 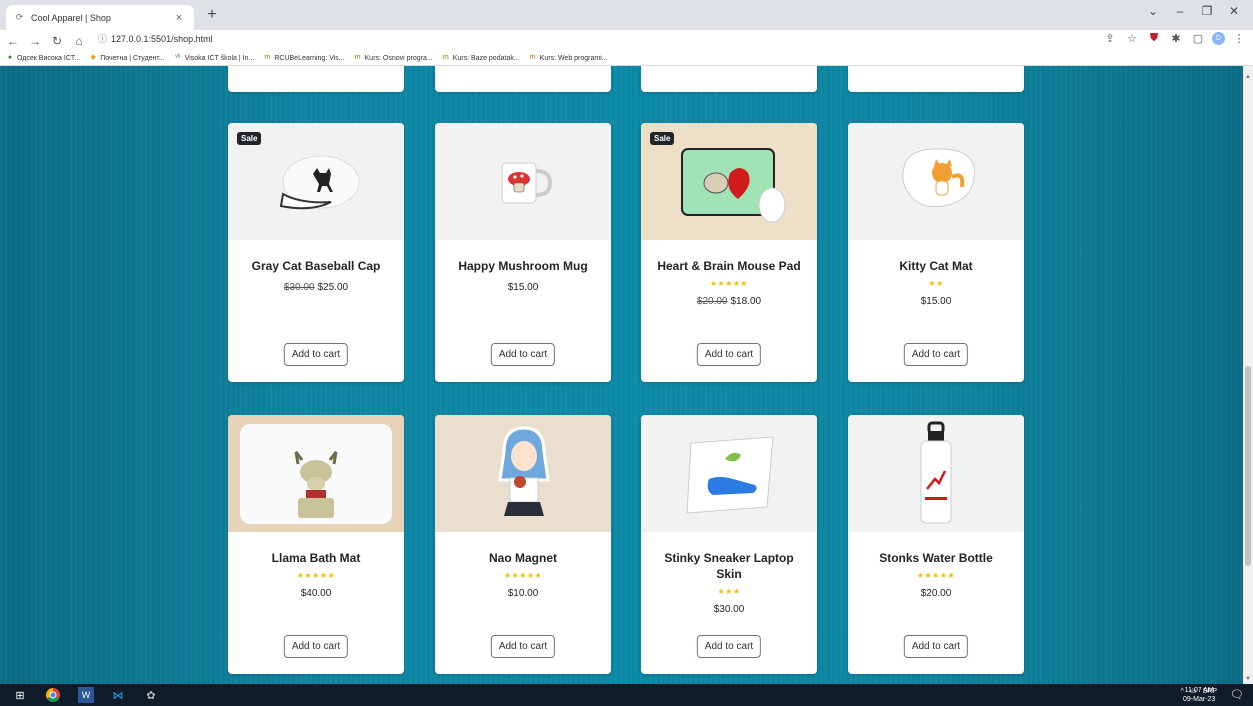 What do you see at coordinates (316, 544) in the screenshot?
I see `product-card: Llama Bath Mat ★★★★★ $40.00 Add to cart` at bounding box center [316, 544].